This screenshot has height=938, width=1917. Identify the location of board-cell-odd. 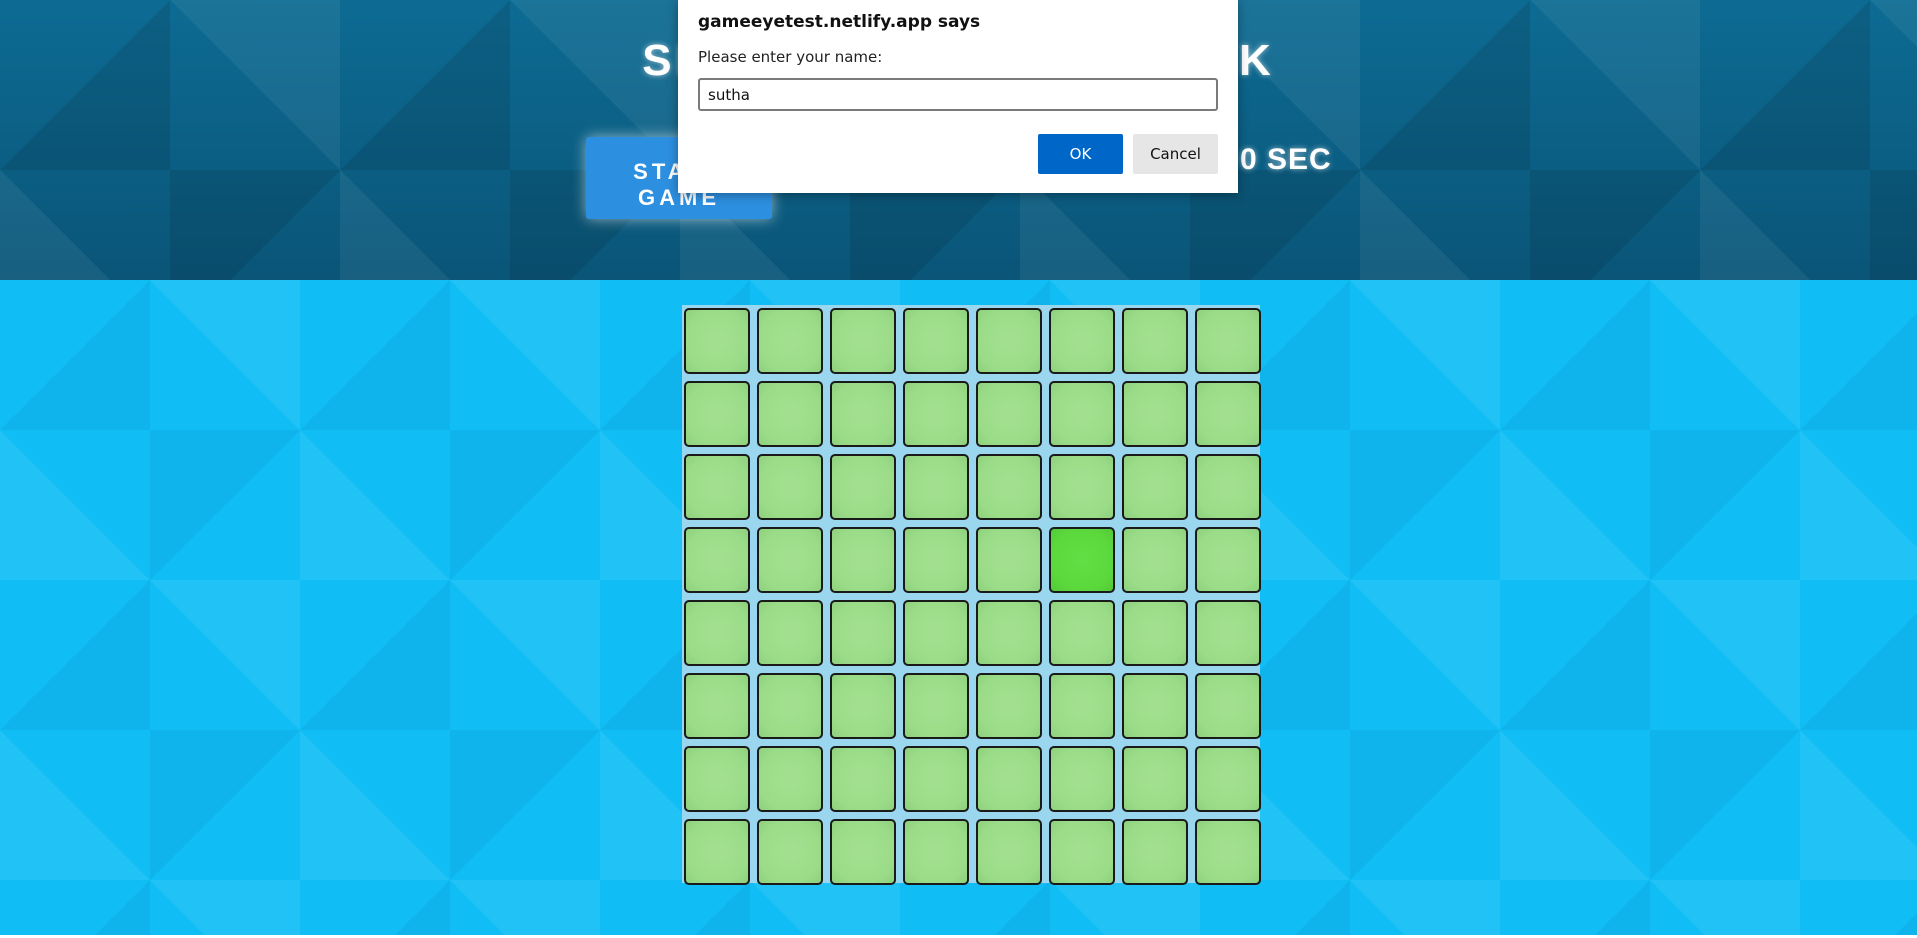
(1082, 560).